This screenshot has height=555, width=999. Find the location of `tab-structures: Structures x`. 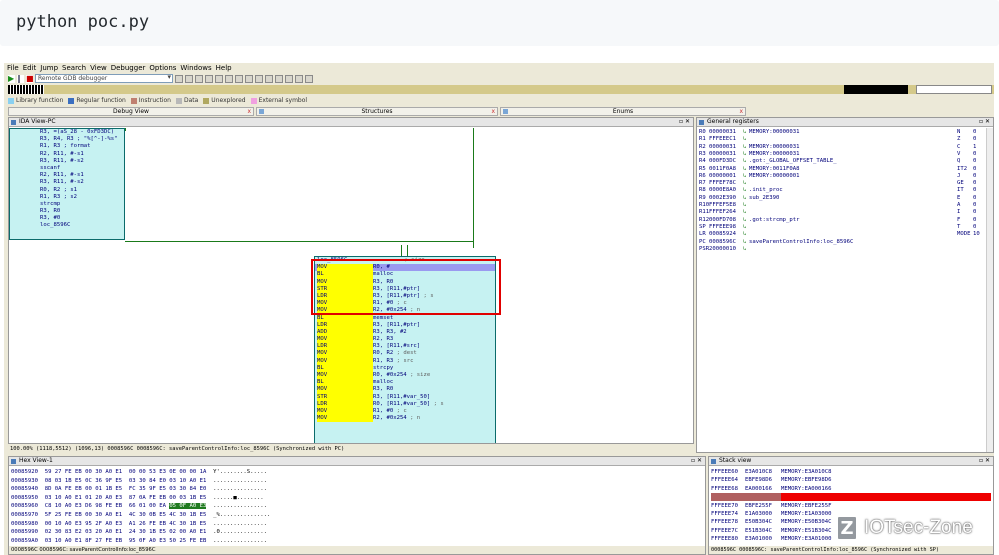

tab-structures: Structures x is located at coordinates (377, 111).